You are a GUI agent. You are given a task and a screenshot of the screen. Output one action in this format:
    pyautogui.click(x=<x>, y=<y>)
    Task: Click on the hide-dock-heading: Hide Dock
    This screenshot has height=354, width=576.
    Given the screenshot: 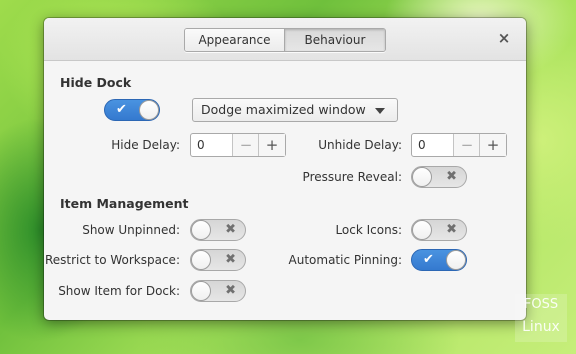 What is the action you would take?
    pyautogui.click(x=96, y=82)
    